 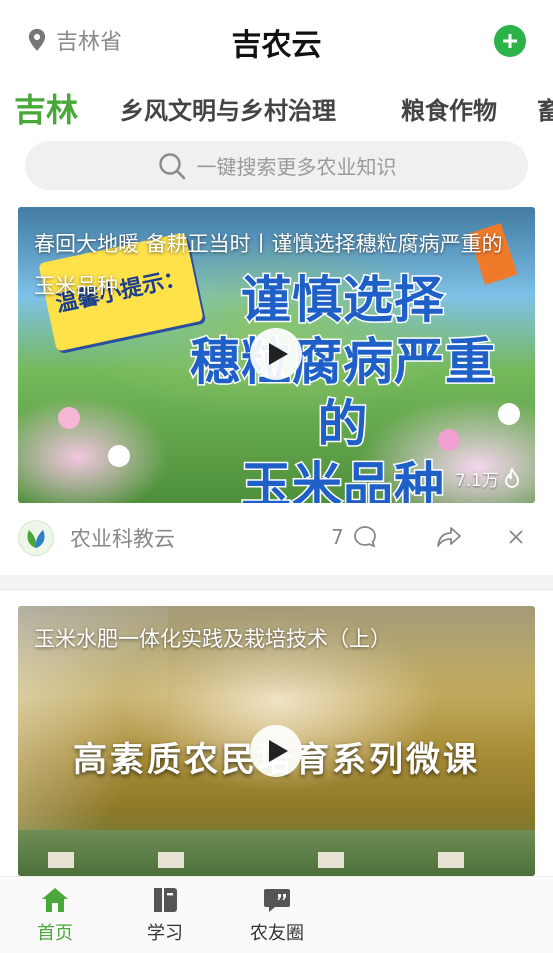 I want to click on feed-divider, so click(x=276, y=582).